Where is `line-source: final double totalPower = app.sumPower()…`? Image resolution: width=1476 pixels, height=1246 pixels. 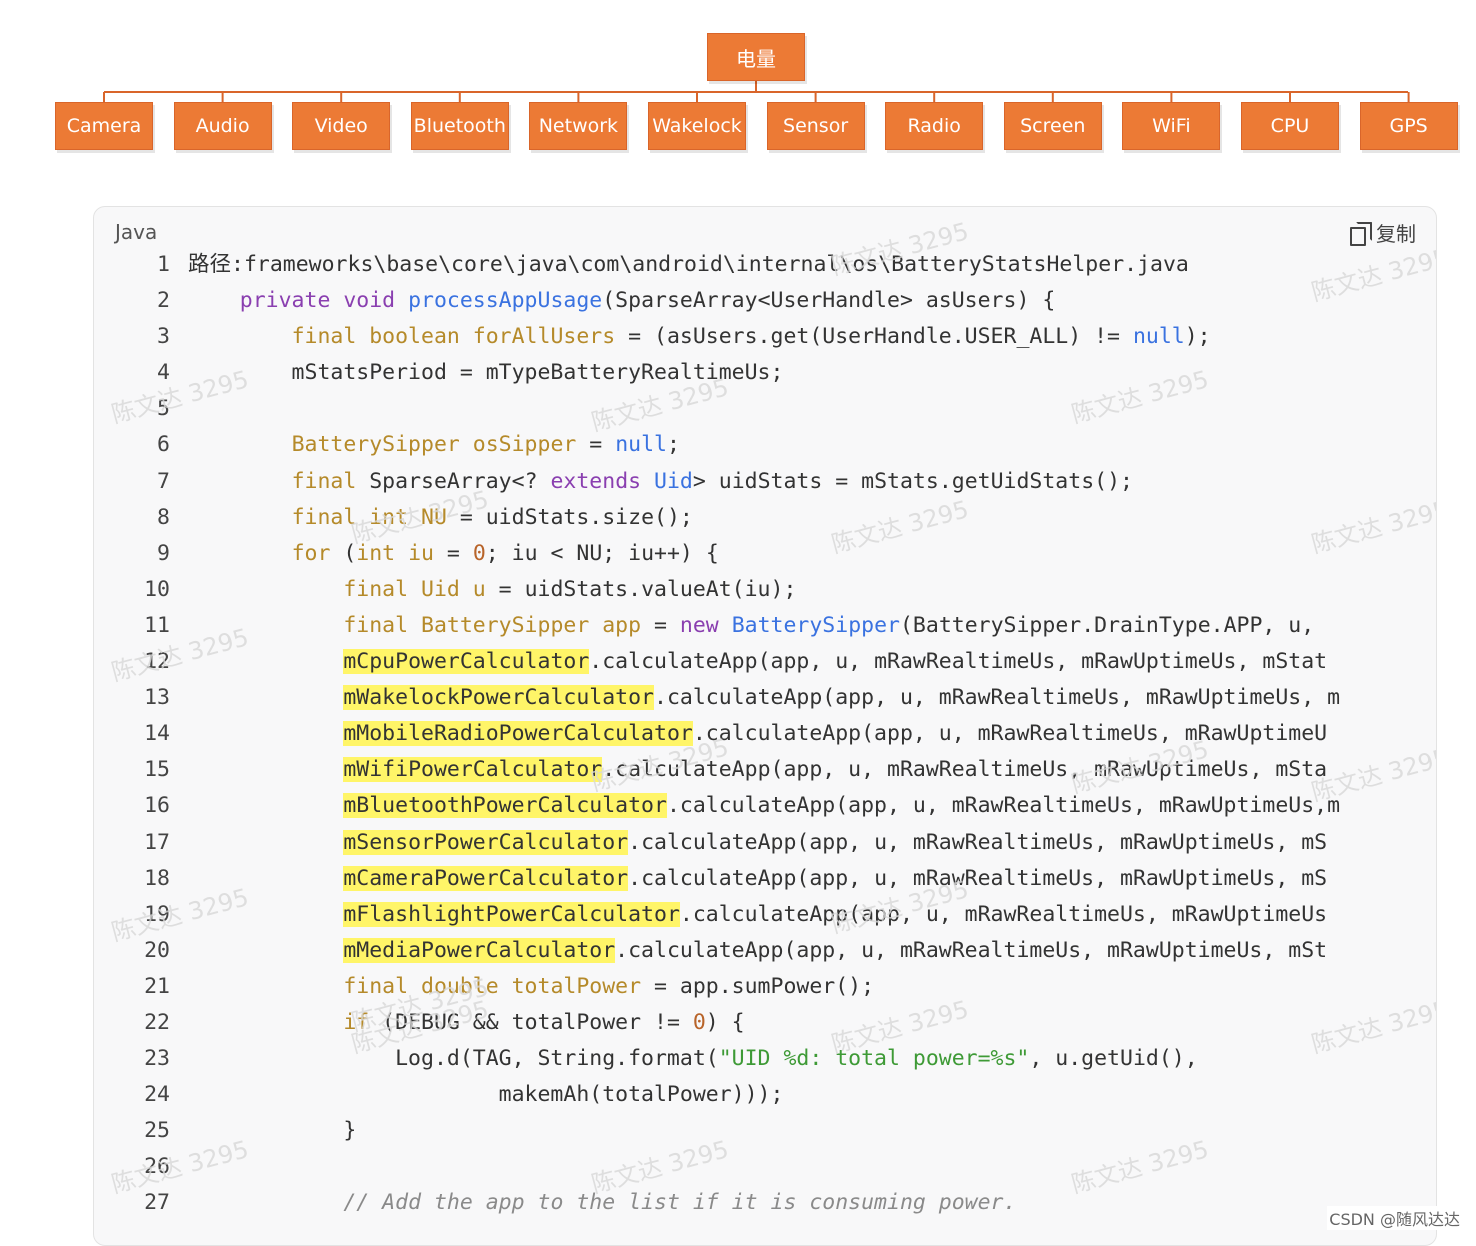 line-source: final double totalPower = app.sumPower()… is located at coordinates (797, 987).